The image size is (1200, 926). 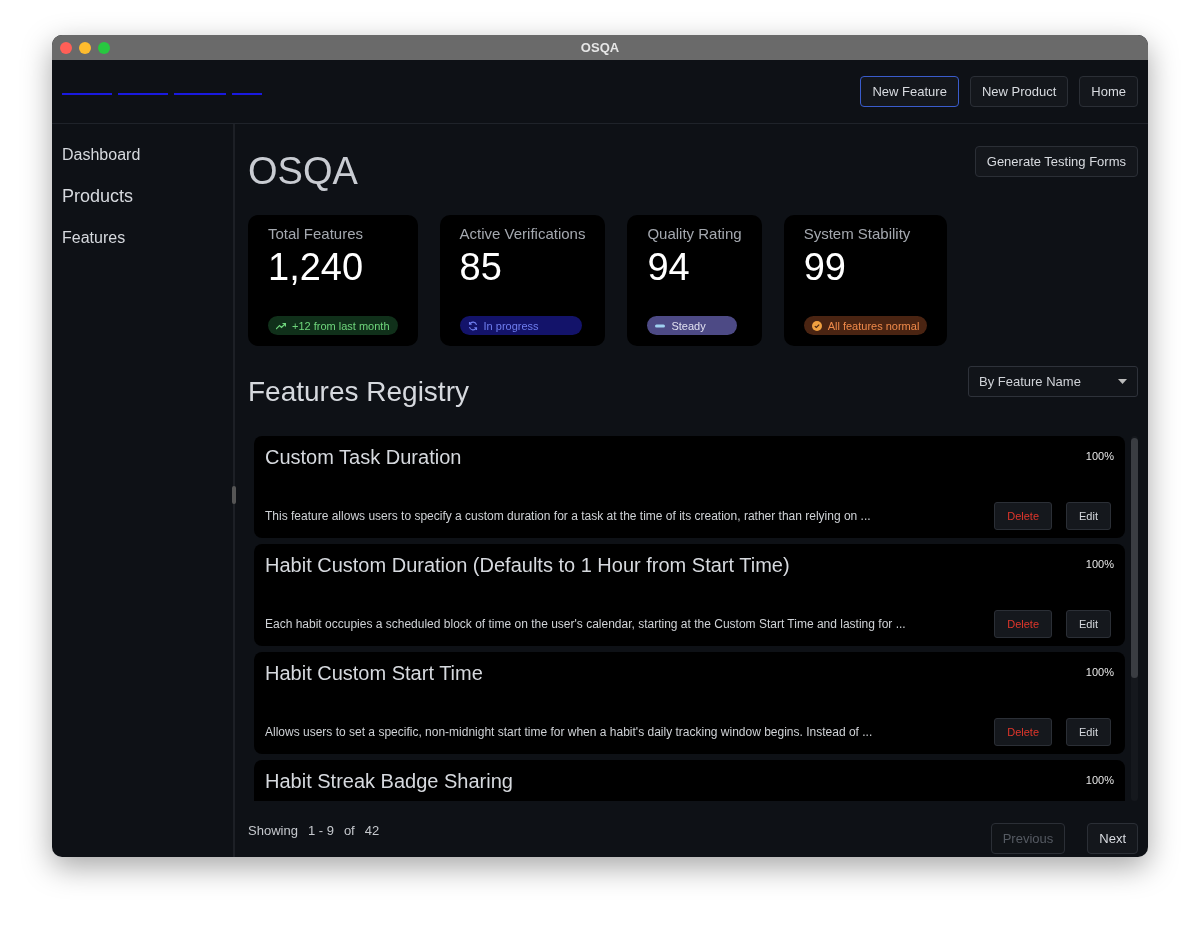 I want to click on sidebar-item: Features, so click(x=142, y=238).